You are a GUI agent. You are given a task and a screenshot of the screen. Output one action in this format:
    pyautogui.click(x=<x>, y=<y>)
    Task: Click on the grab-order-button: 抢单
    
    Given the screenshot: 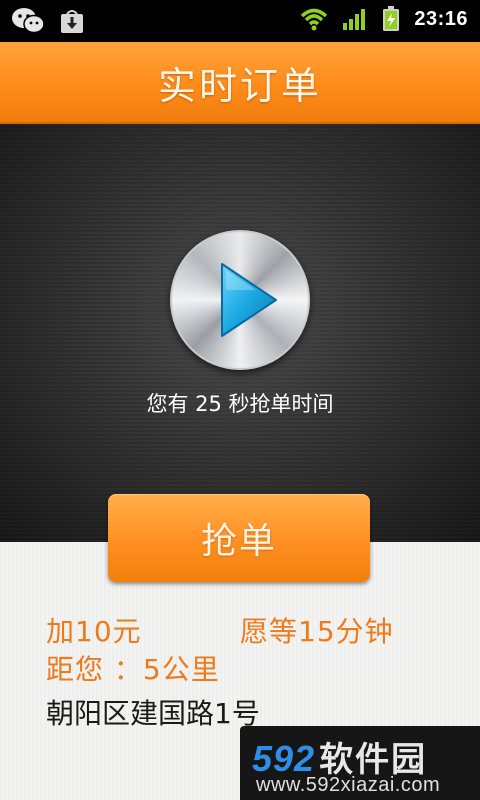 What is the action you would take?
    pyautogui.click(x=239, y=538)
    